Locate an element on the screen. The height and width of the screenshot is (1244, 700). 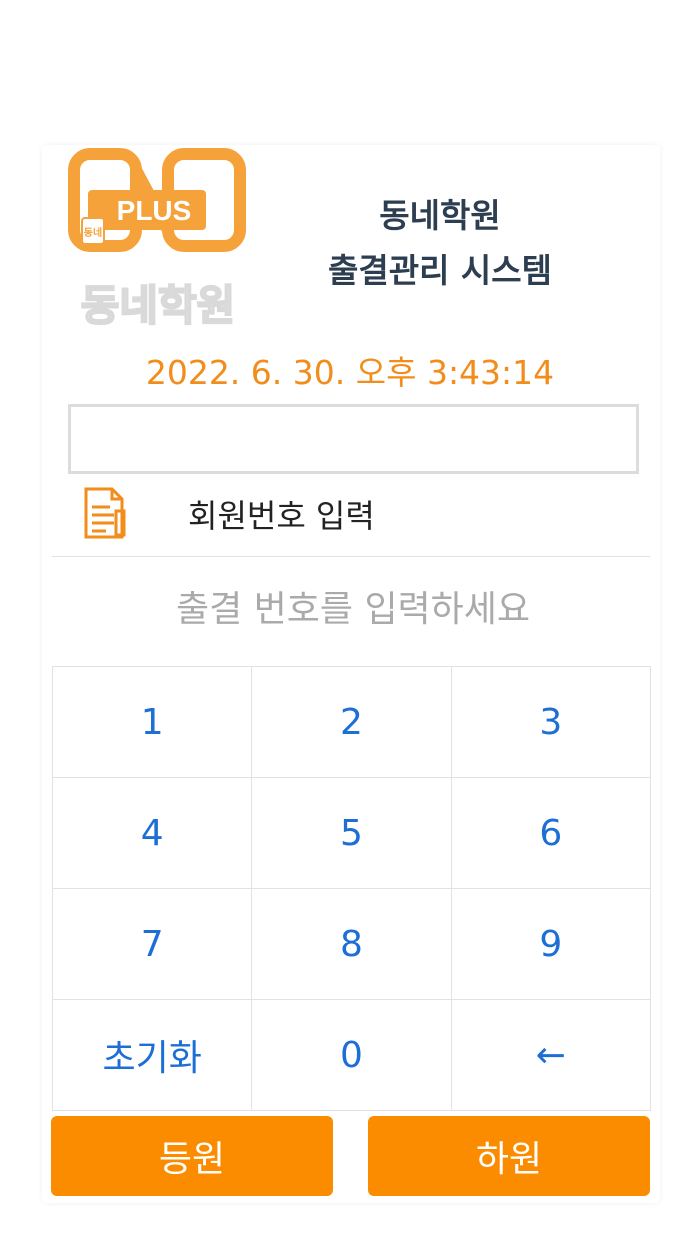
key-6: 6 is located at coordinates (551, 833).